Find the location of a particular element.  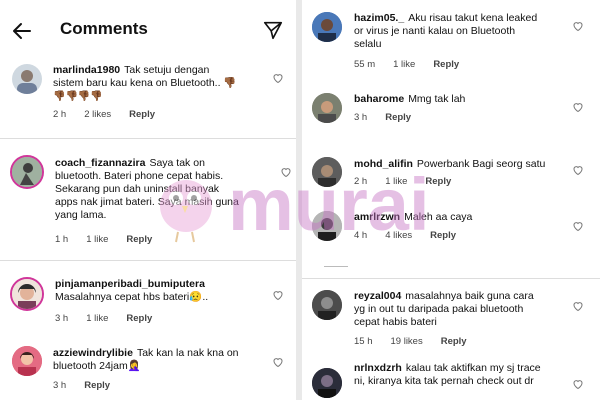

comment-likes: 19 likes is located at coordinates (407, 341).